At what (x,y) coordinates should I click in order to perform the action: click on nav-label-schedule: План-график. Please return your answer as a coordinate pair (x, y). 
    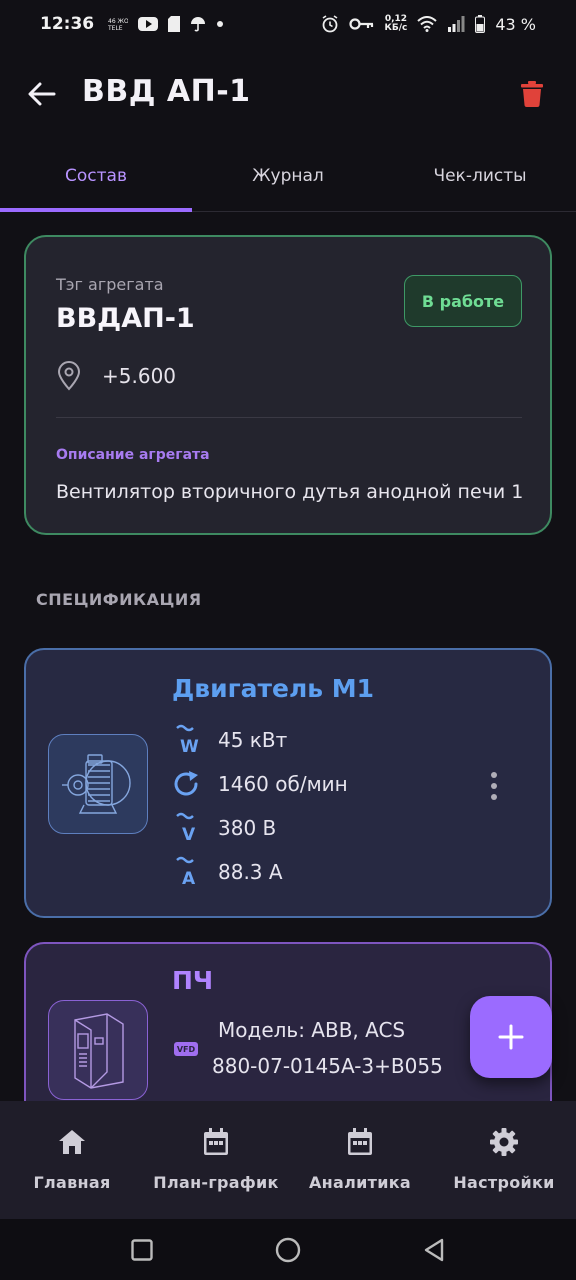
    Looking at the image, I should click on (216, 1182).